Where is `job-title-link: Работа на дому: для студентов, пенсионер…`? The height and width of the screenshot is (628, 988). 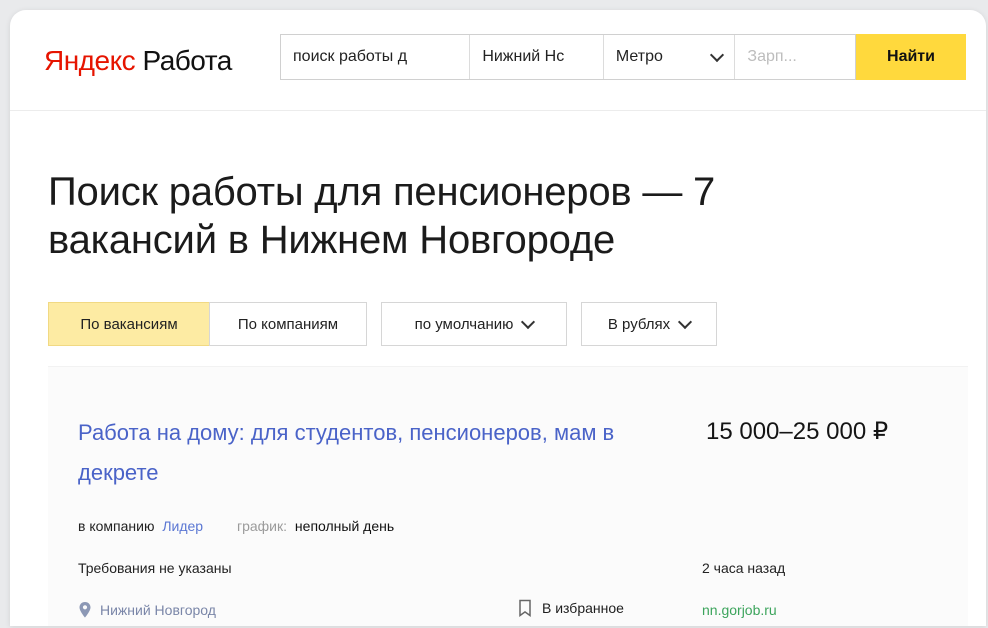
job-title-link: Работа на дому: для студентов, пенсионер… is located at coordinates (368, 453).